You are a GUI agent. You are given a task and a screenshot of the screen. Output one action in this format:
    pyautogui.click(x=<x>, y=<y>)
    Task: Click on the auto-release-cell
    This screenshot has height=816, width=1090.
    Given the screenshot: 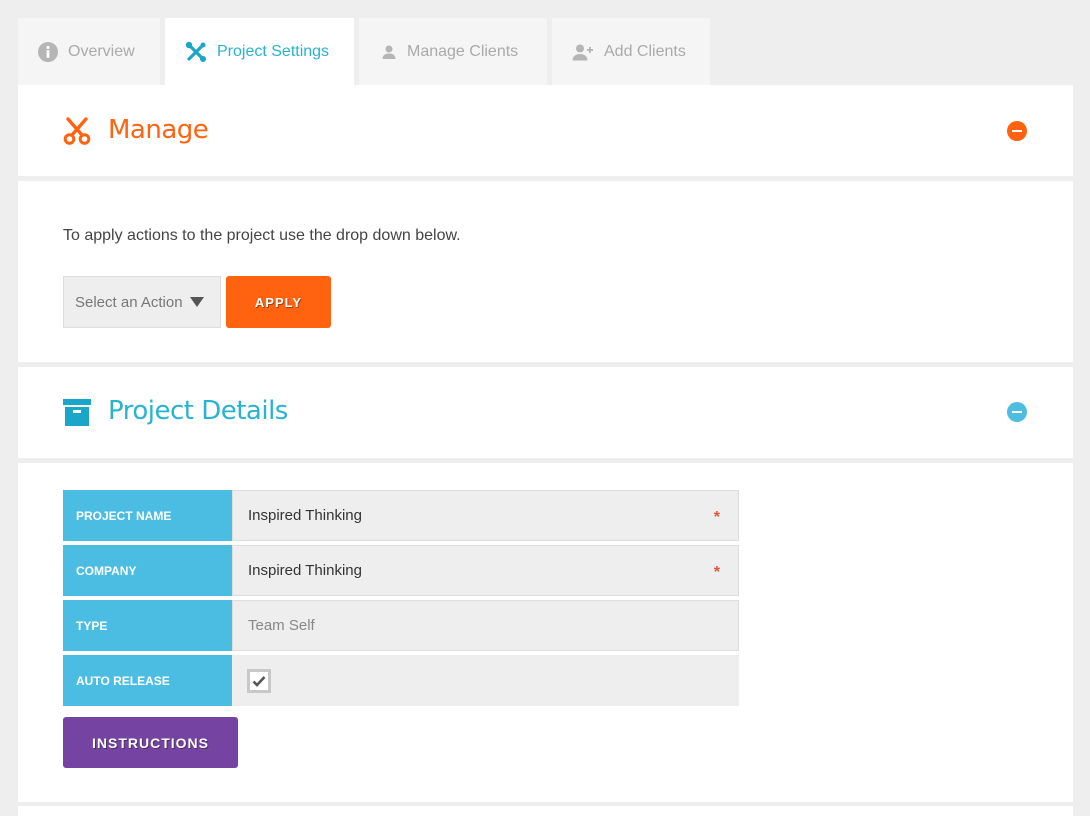 What is the action you would take?
    pyautogui.click(x=485, y=680)
    